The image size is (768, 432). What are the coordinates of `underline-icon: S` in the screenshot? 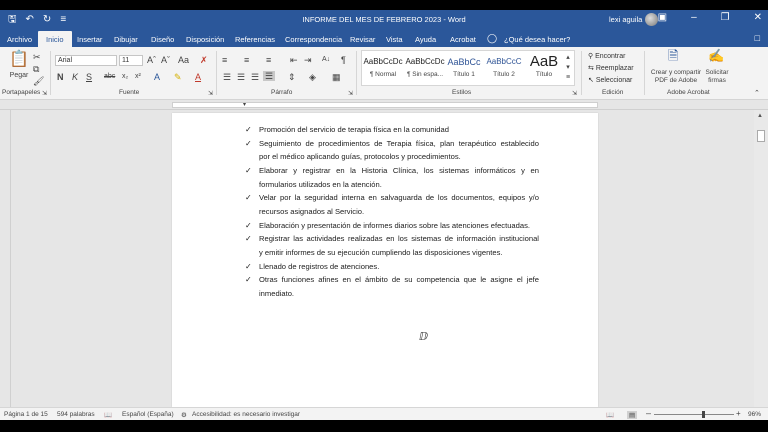 It's located at (89, 77).